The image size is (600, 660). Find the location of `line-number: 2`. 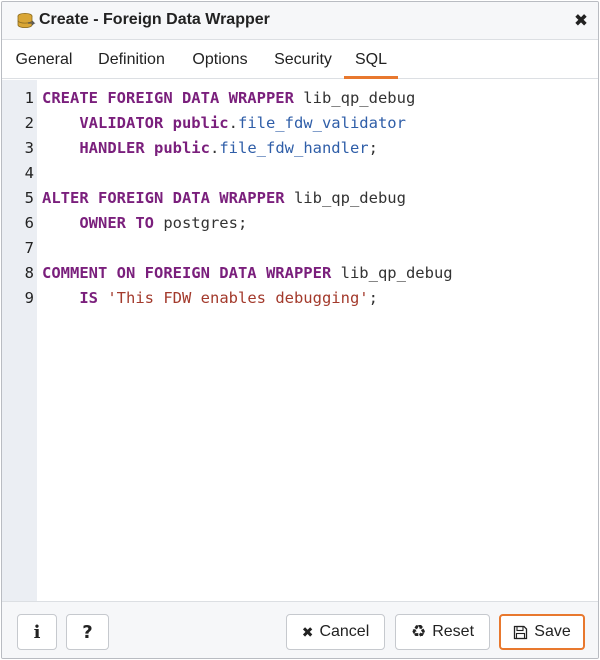

line-number: 2 is located at coordinates (29, 123).